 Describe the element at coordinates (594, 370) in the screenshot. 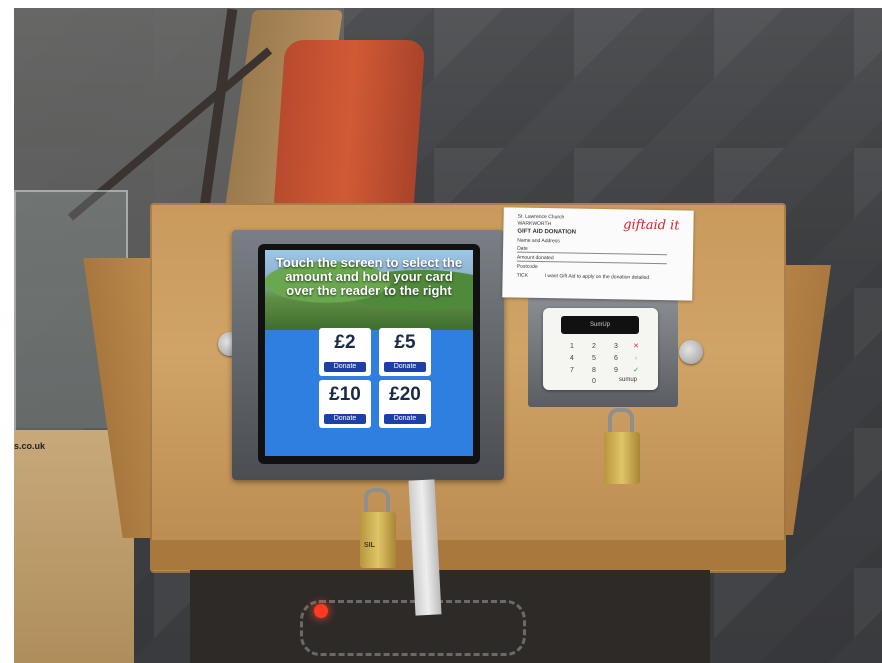

I see `key-8: 8` at that location.